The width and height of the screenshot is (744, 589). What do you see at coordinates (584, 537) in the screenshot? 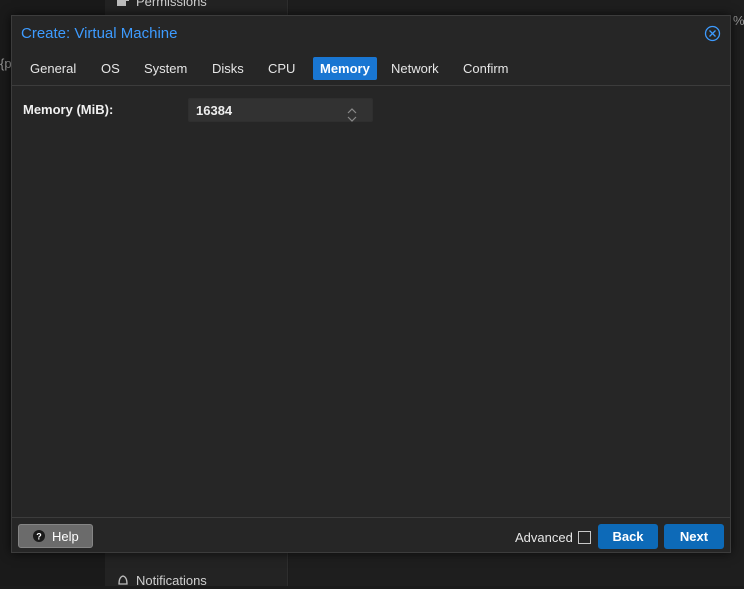
I see `advanced-checkbox` at bounding box center [584, 537].